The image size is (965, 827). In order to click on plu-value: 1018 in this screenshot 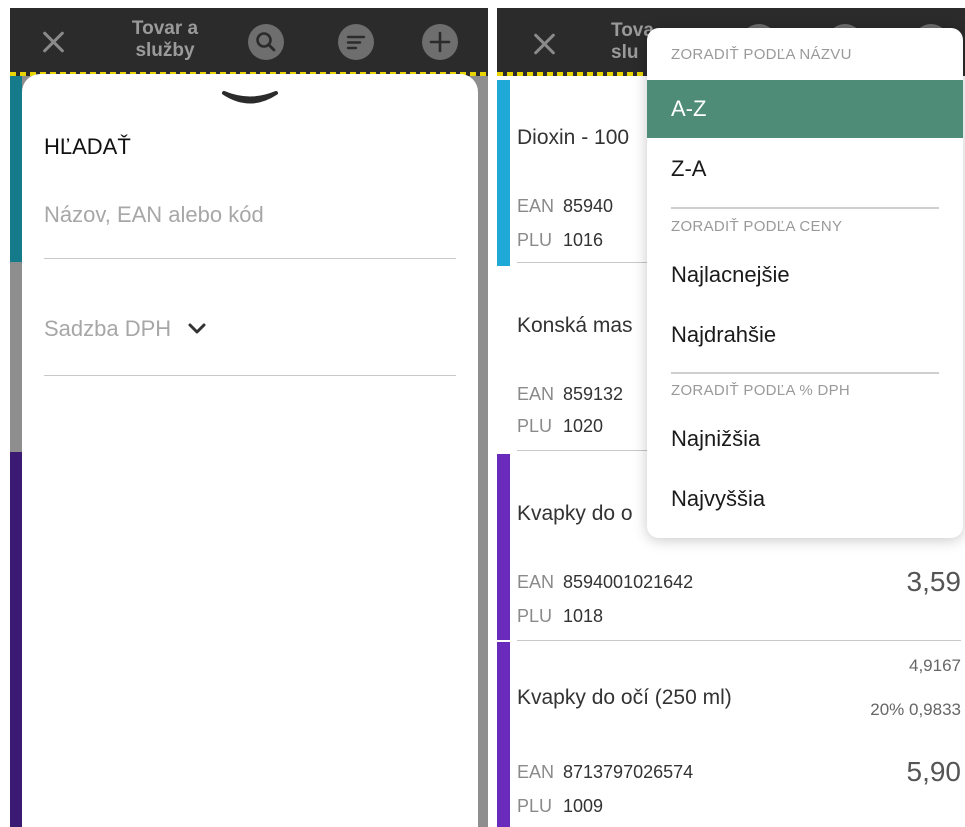, I will do `click(583, 616)`.